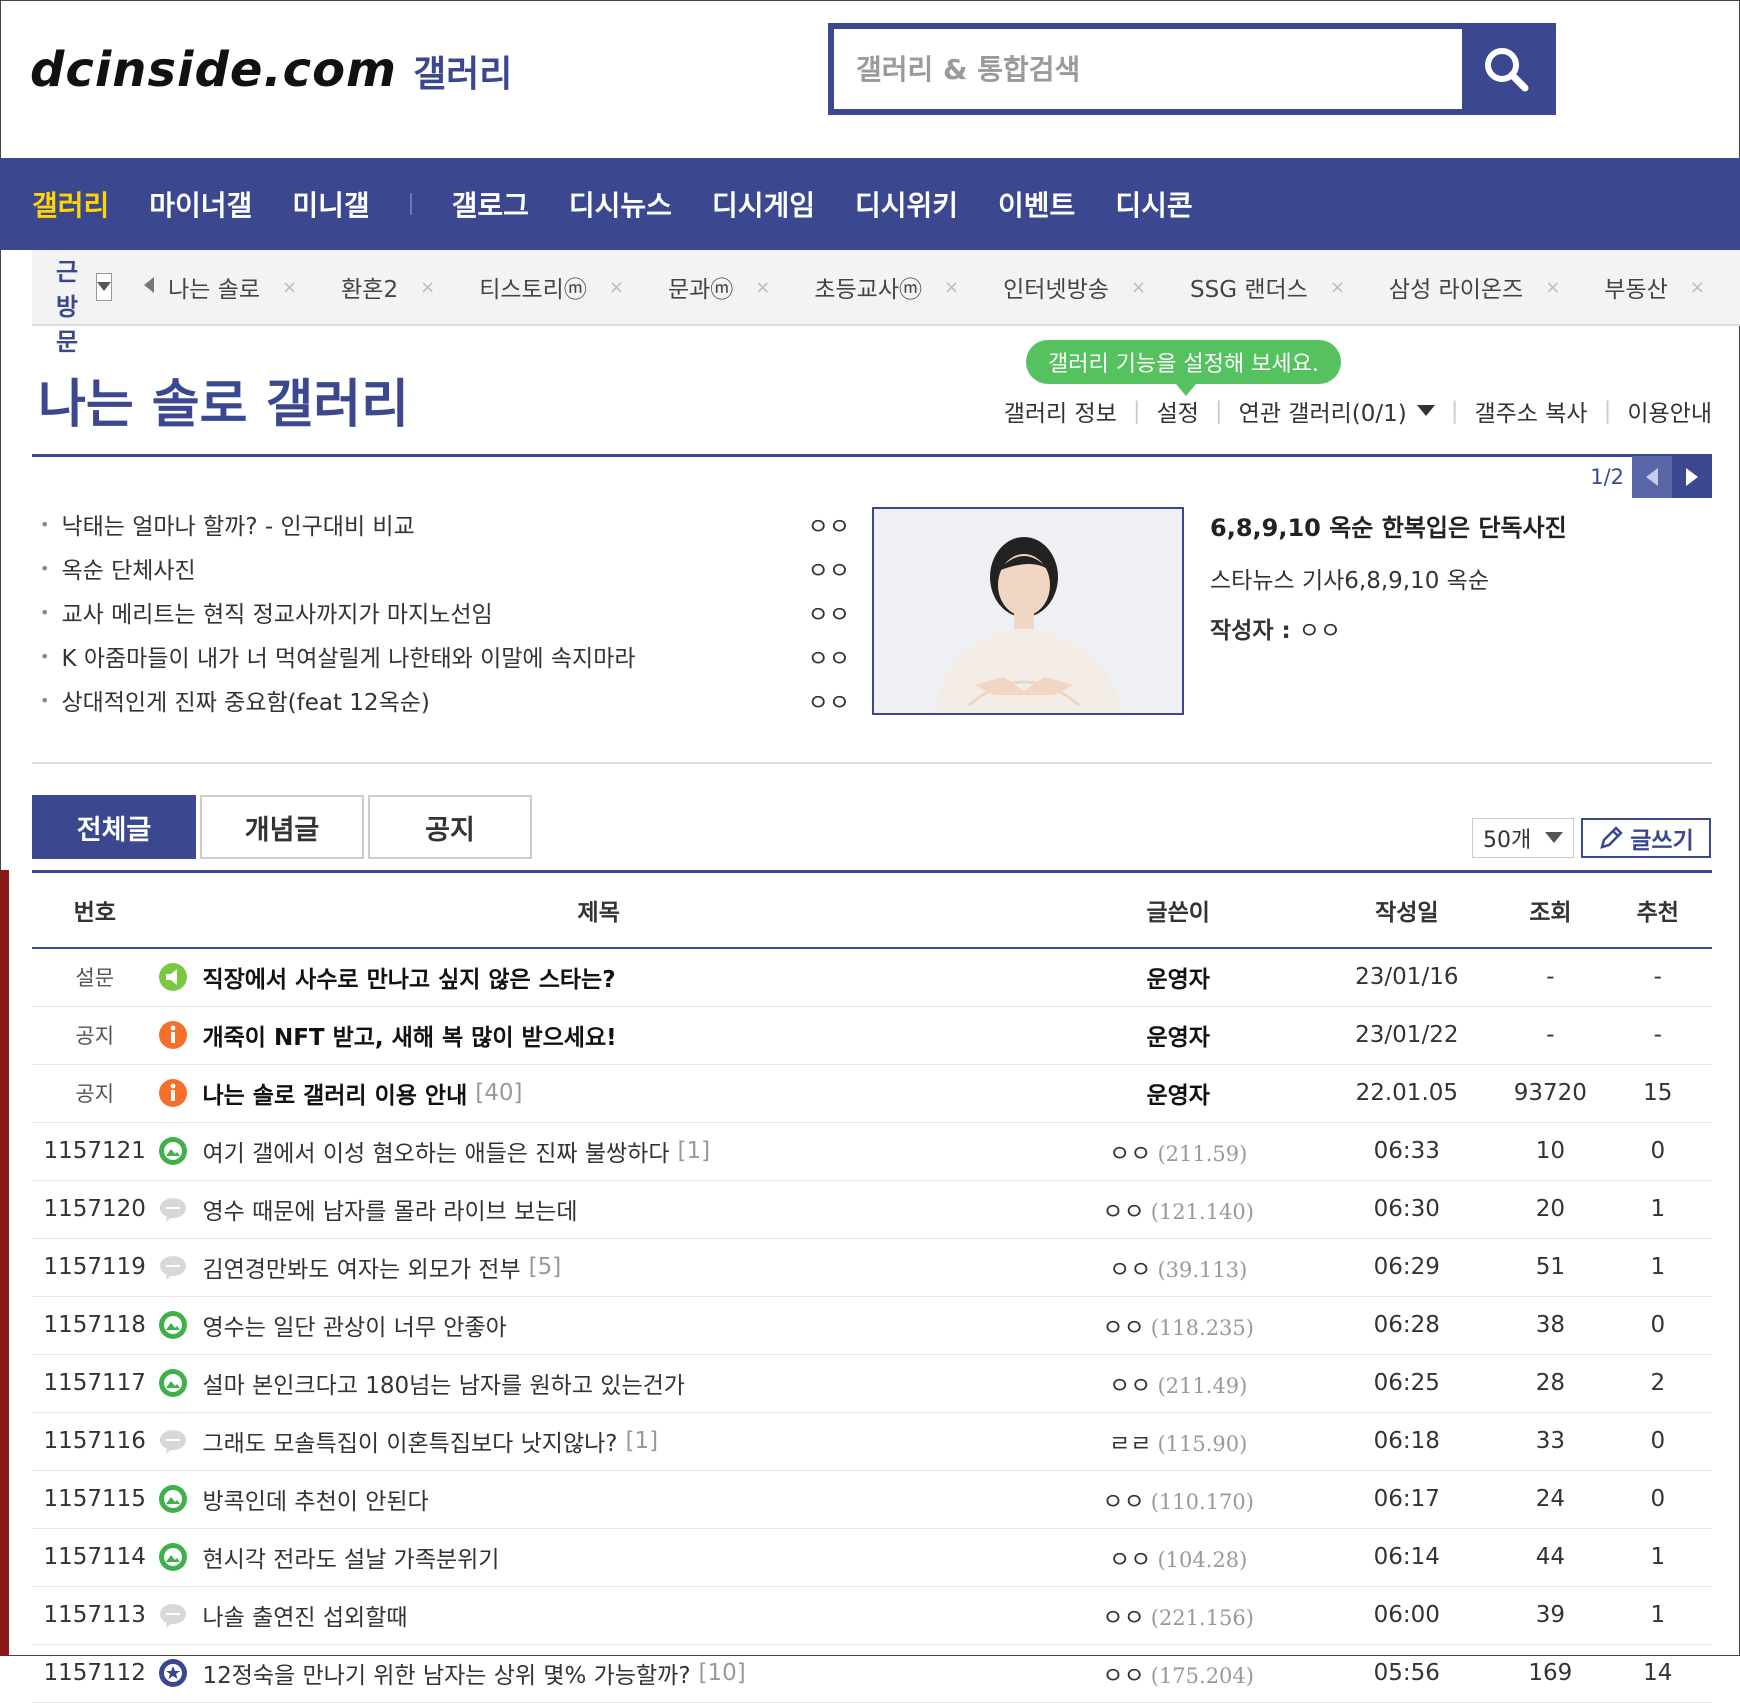 The height and width of the screenshot is (1703, 1740). I want to click on recent-item: 삼성 라이온즈 ×, so click(1474, 287).